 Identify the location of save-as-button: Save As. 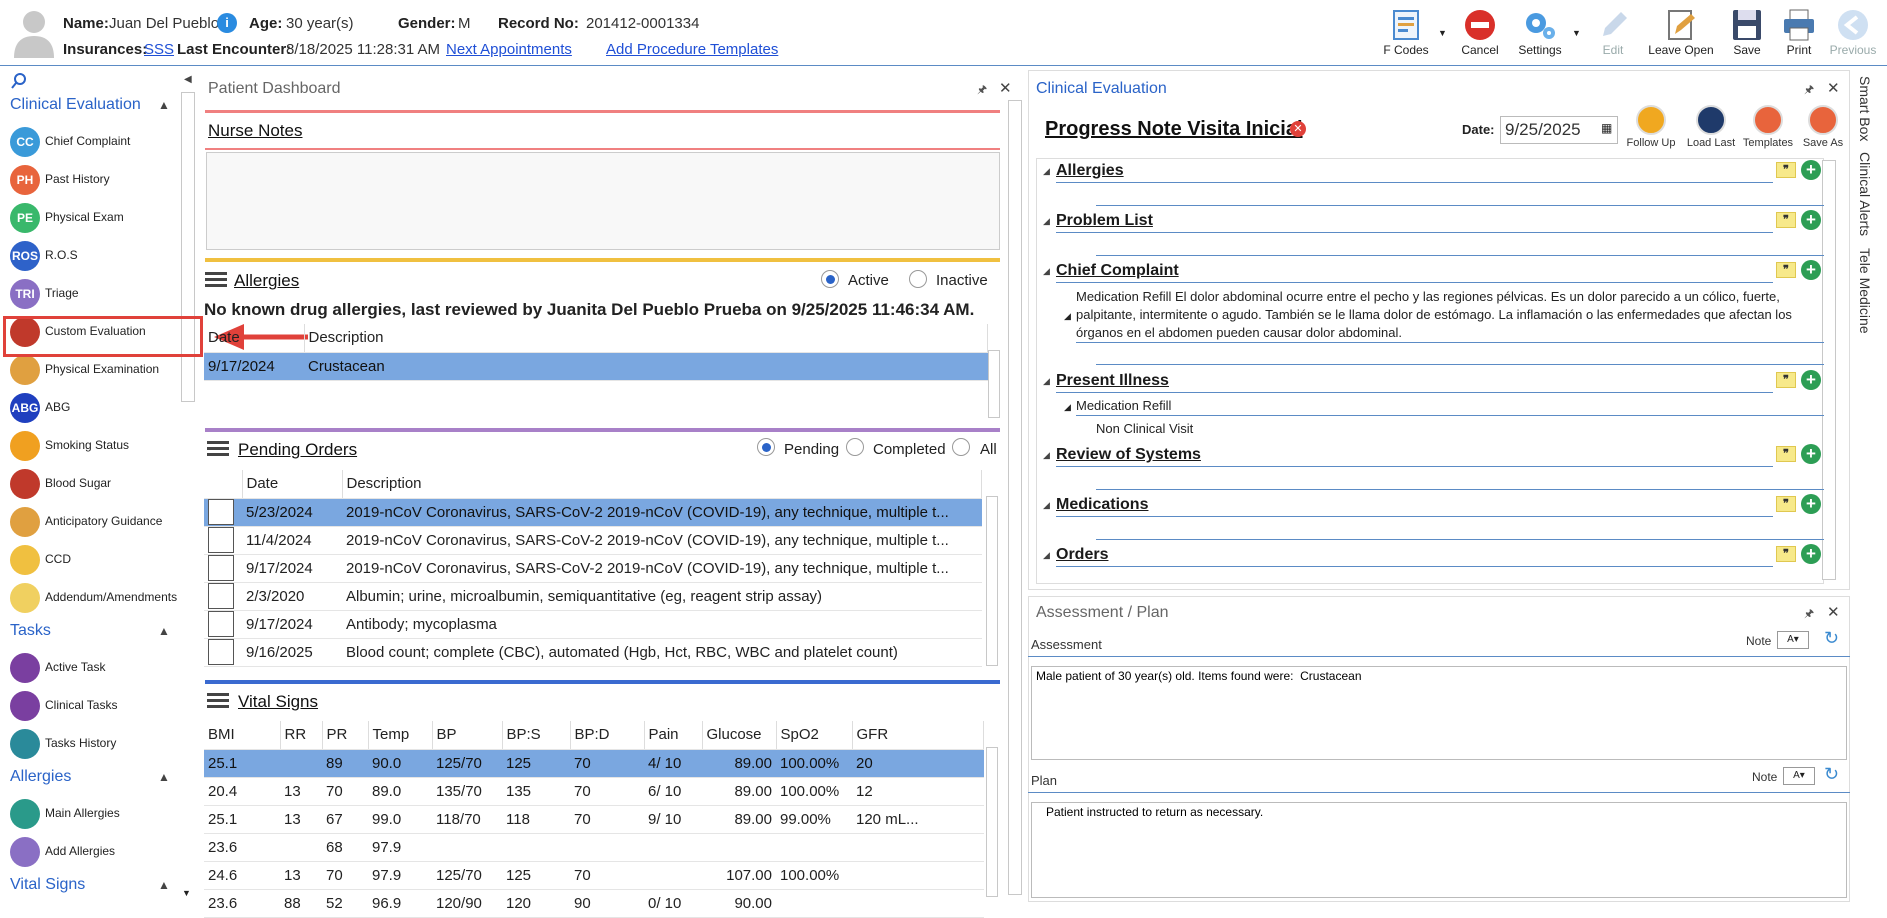
(1823, 127).